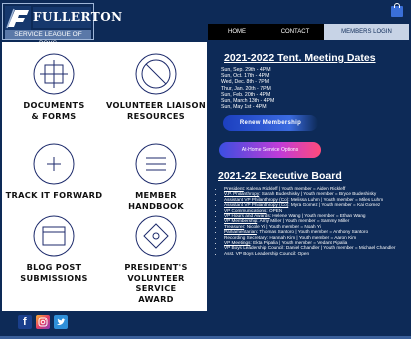 Image resolution: width=411 pixels, height=339 pixels. I want to click on nav-contact: CONTACT, so click(295, 32).